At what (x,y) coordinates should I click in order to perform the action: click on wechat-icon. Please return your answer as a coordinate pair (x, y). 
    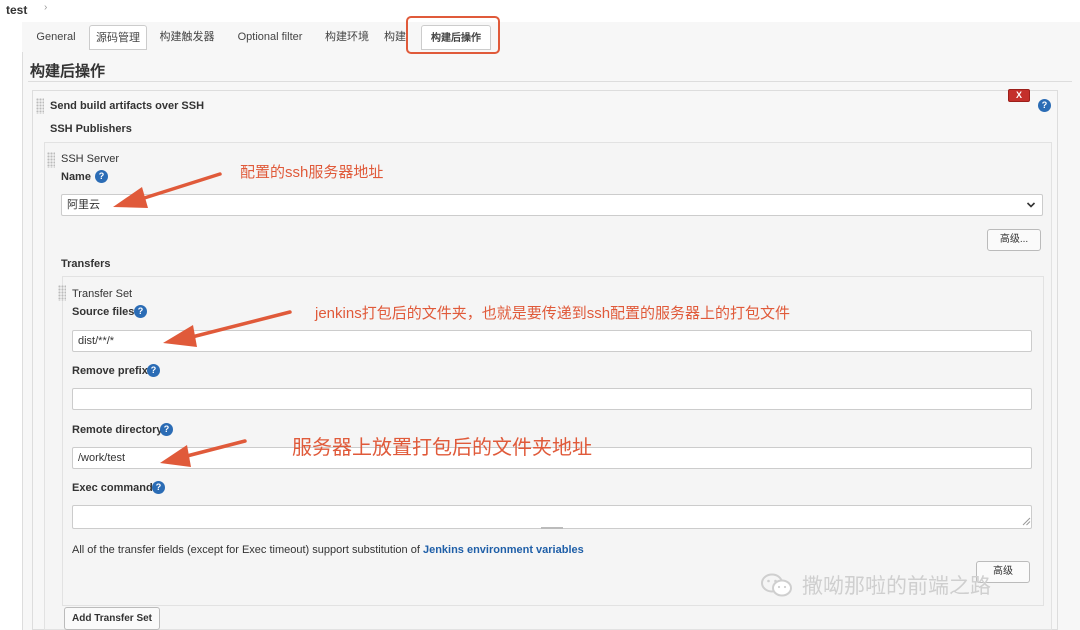
    Looking at the image, I should click on (776, 585).